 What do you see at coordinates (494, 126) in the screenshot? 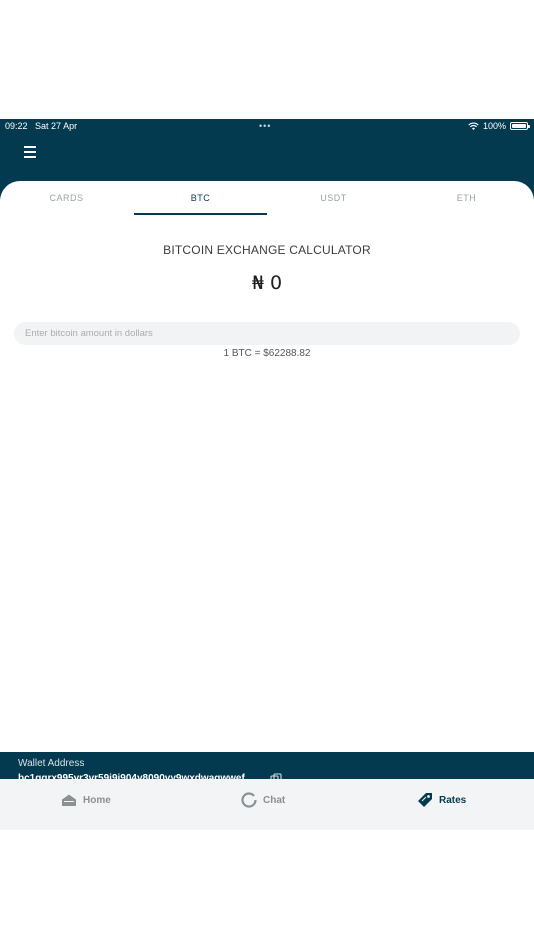
I see `battery-percent: 100%` at bounding box center [494, 126].